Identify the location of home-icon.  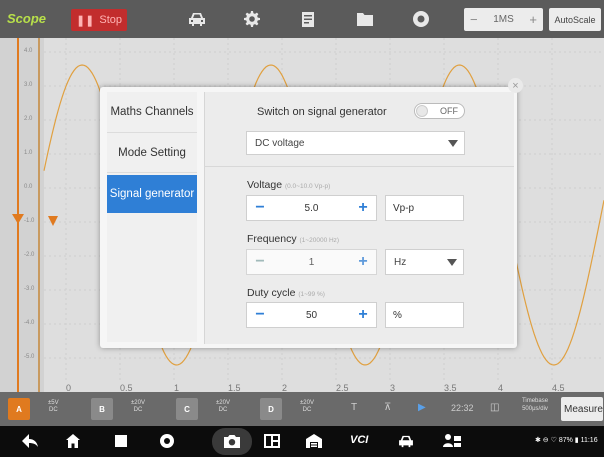
(73, 441).